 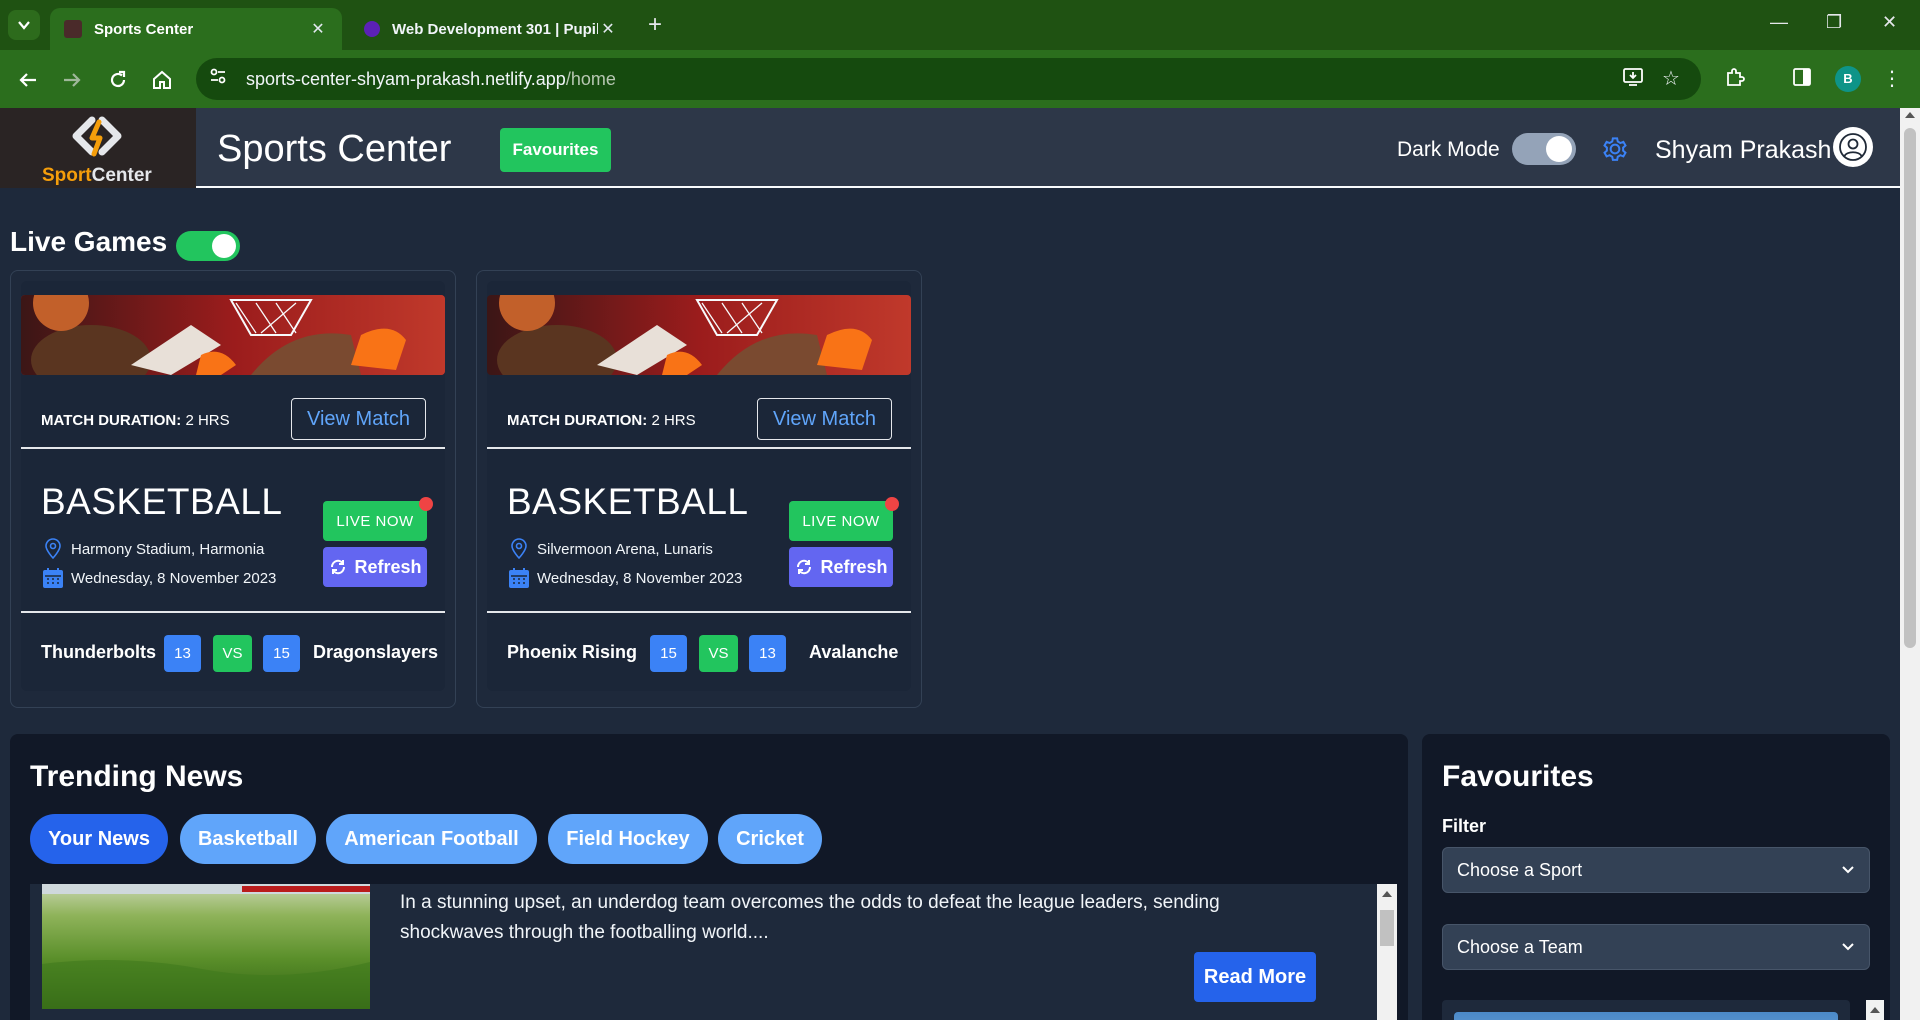 I want to click on tab-title: Web Development 301 | Pupilfi, so click(x=495, y=29).